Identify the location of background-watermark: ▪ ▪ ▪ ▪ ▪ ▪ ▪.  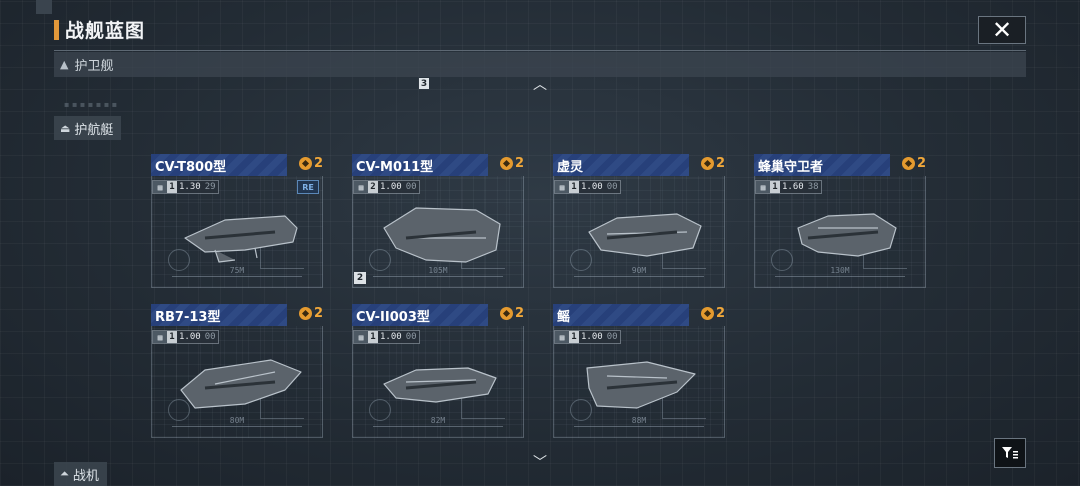
(91, 104).